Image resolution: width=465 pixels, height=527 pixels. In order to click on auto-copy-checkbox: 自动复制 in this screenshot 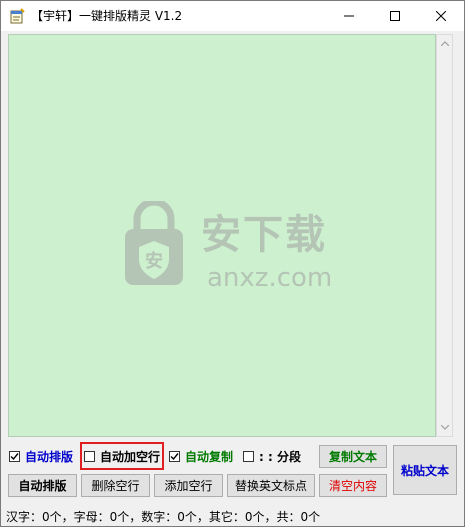, I will do `click(201, 456)`.